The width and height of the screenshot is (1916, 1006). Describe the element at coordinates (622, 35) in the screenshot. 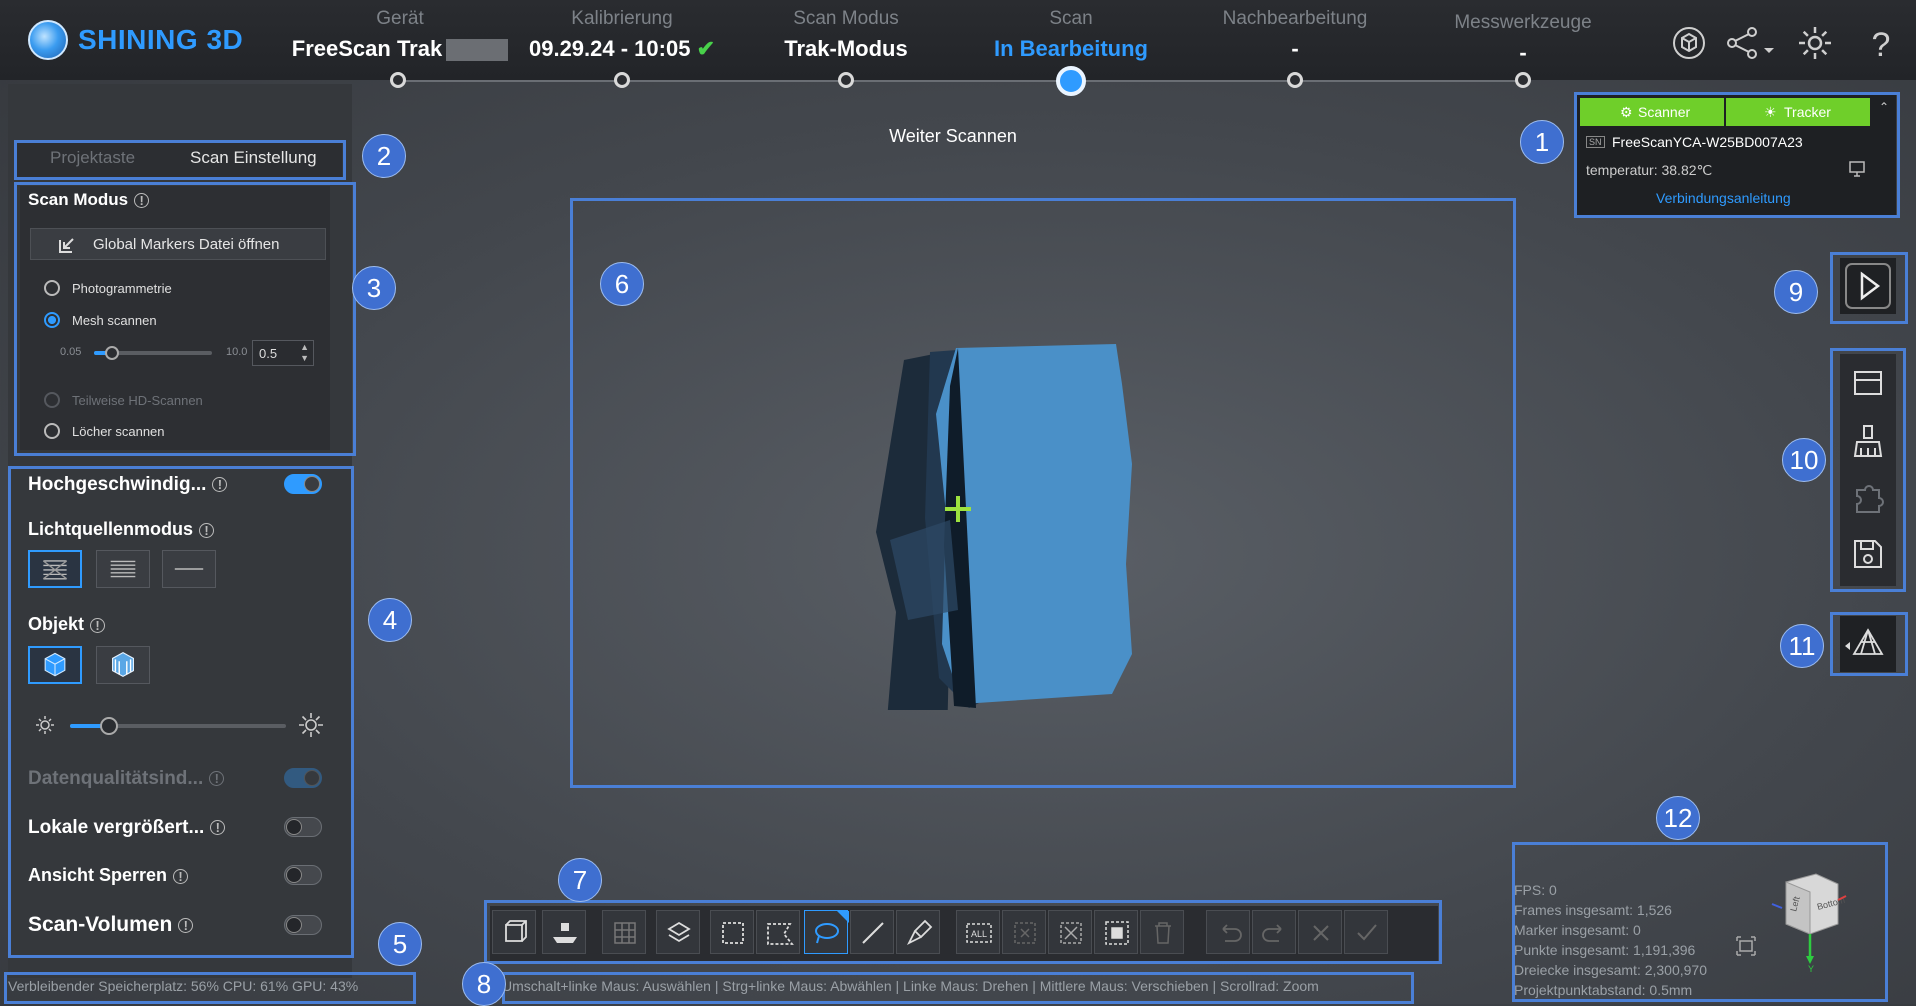

I see `step-calibration: Kalibrierung 09.29.24 - 10:05 ✔` at that location.